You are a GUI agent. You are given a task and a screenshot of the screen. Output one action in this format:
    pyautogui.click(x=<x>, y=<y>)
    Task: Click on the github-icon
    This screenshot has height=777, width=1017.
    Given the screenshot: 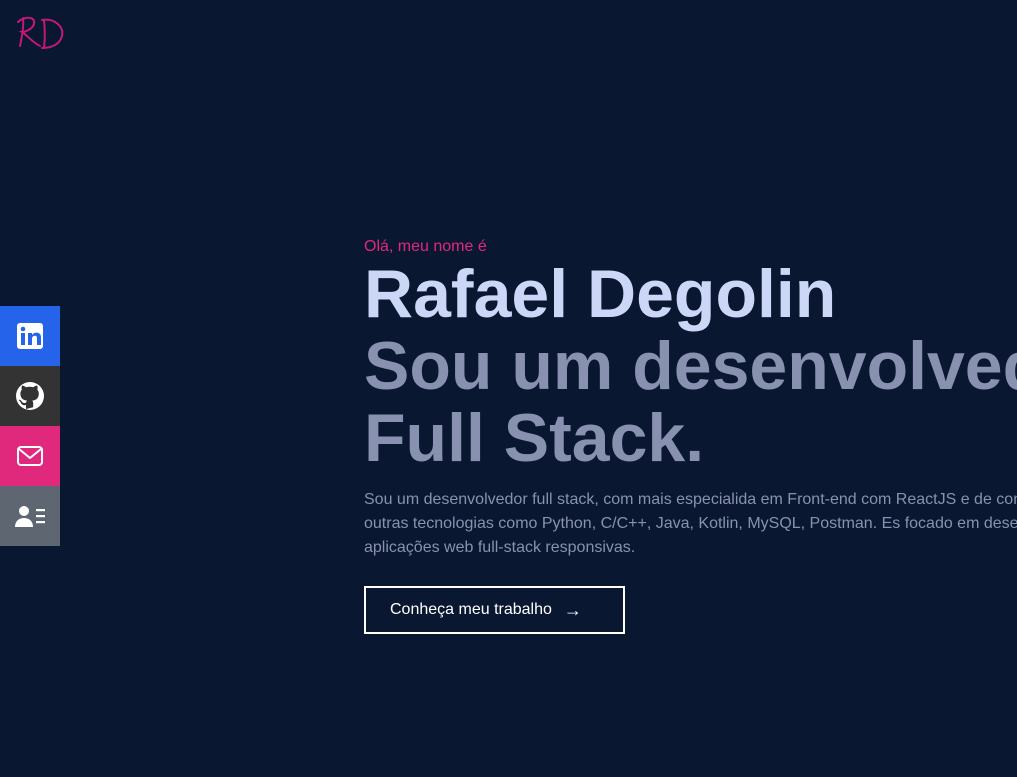 What is the action you would take?
    pyautogui.click(x=30, y=396)
    